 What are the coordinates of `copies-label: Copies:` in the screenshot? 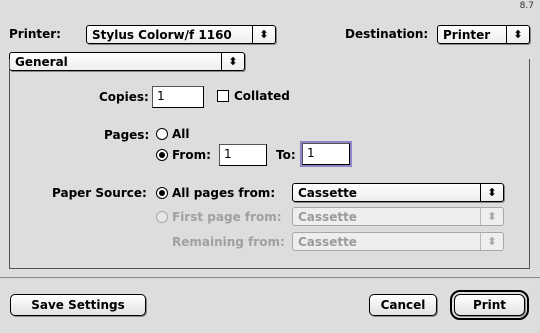 It's located at (124, 97).